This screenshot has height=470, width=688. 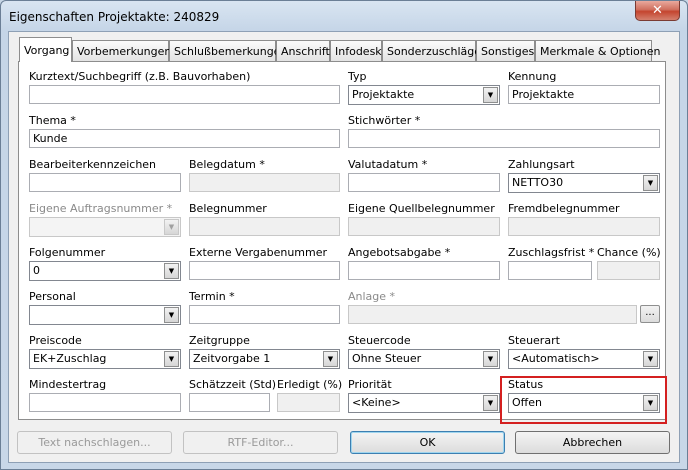 What do you see at coordinates (68, 384) in the screenshot?
I see `mindestertrag-label: Mindestertrag` at bounding box center [68, 384].